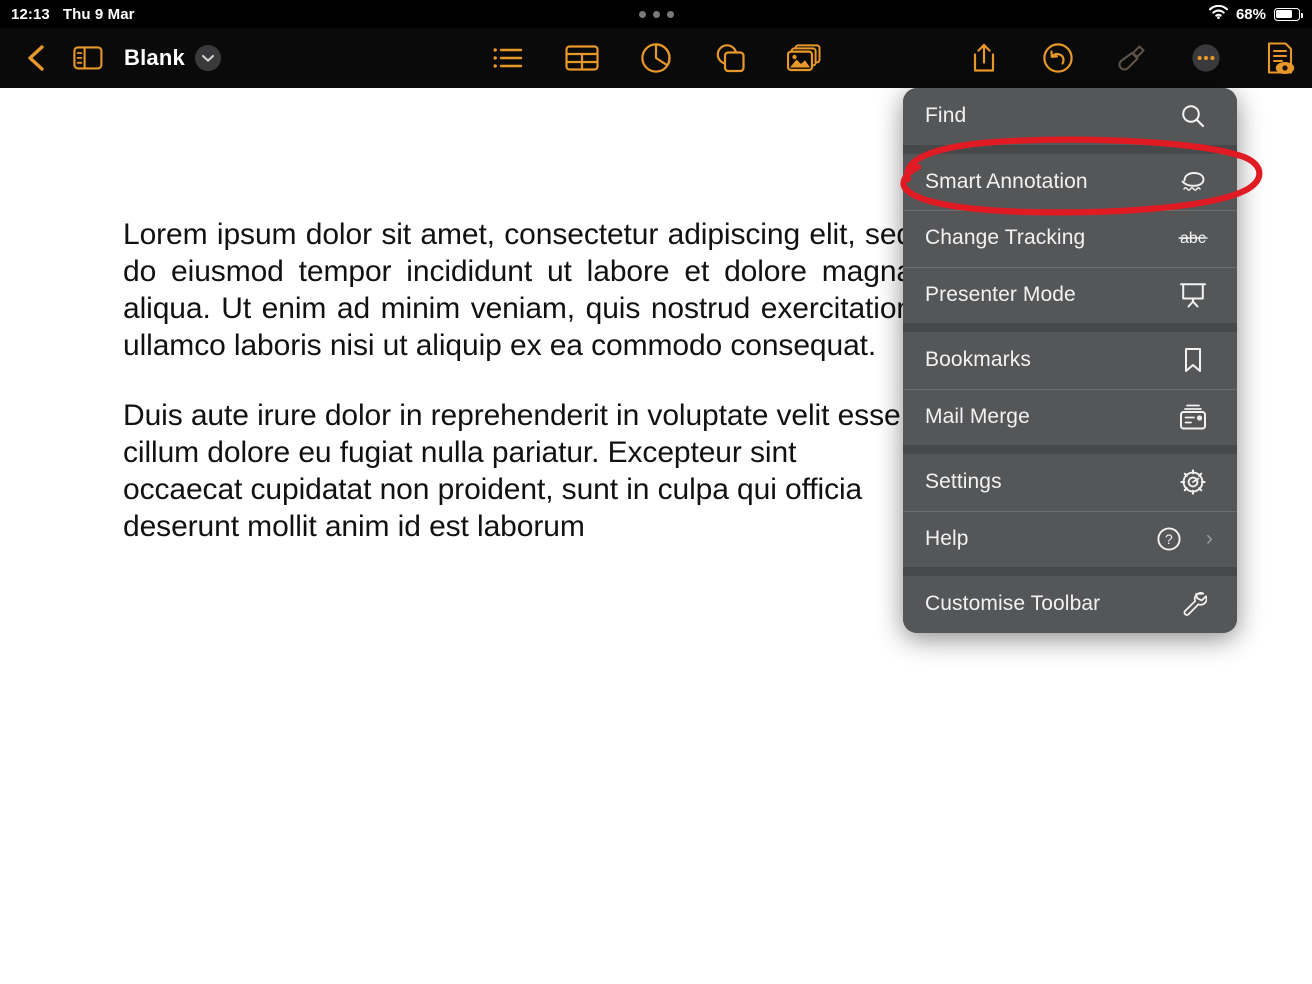 The image size is (1312, 984). I want to click on menu-item-settings: Settings, so click(1070, 482).